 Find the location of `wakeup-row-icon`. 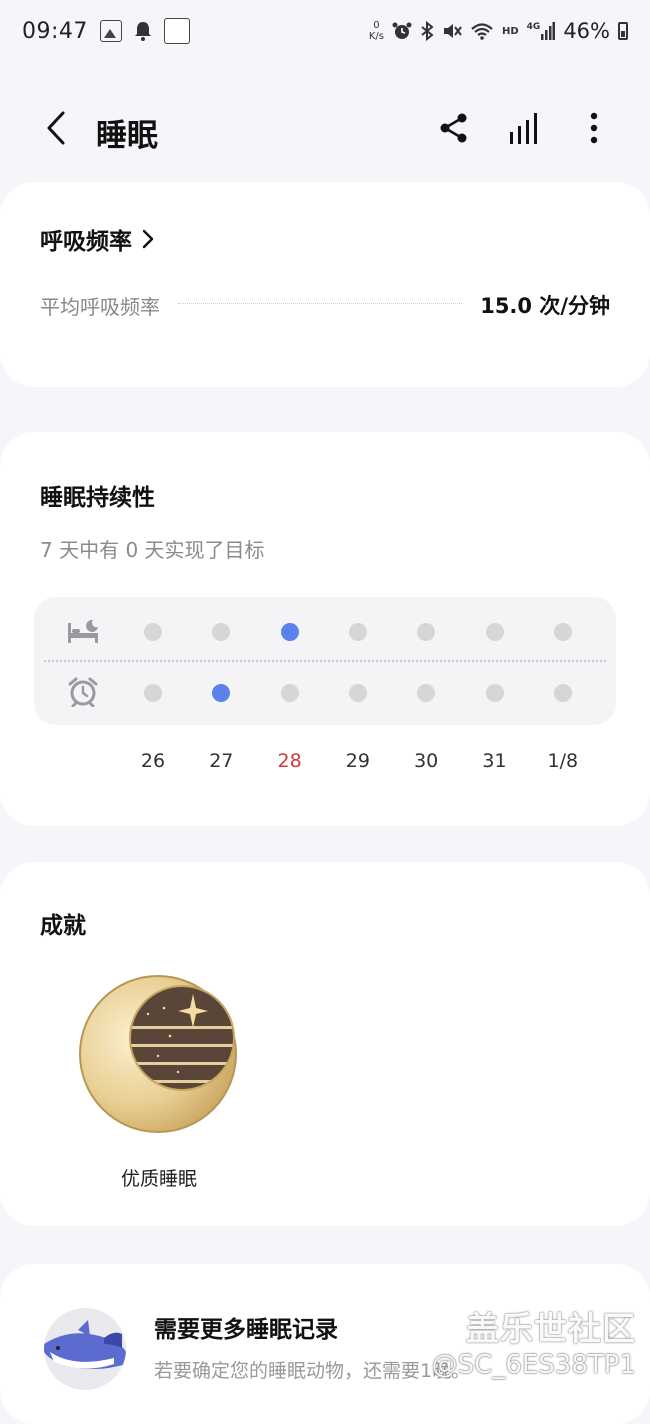

wakeup-row-icon is located at coordinates (83, 692).